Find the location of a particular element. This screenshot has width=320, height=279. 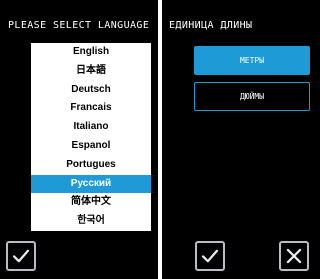

language-item-spanish: Espanol is located at coordinates (91, 146).